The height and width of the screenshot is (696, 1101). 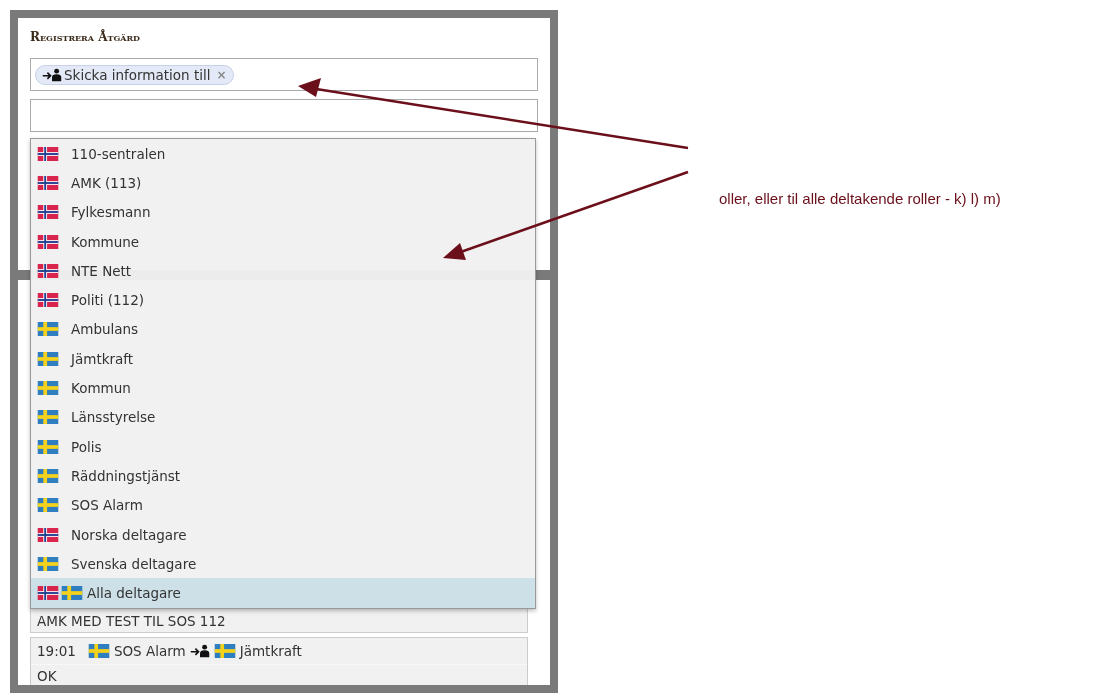 What do you see at coordinates (283, 476) in the screenshot?
I see `dropdown-option: Räddningstjänst` at bounding box center [283, 476].